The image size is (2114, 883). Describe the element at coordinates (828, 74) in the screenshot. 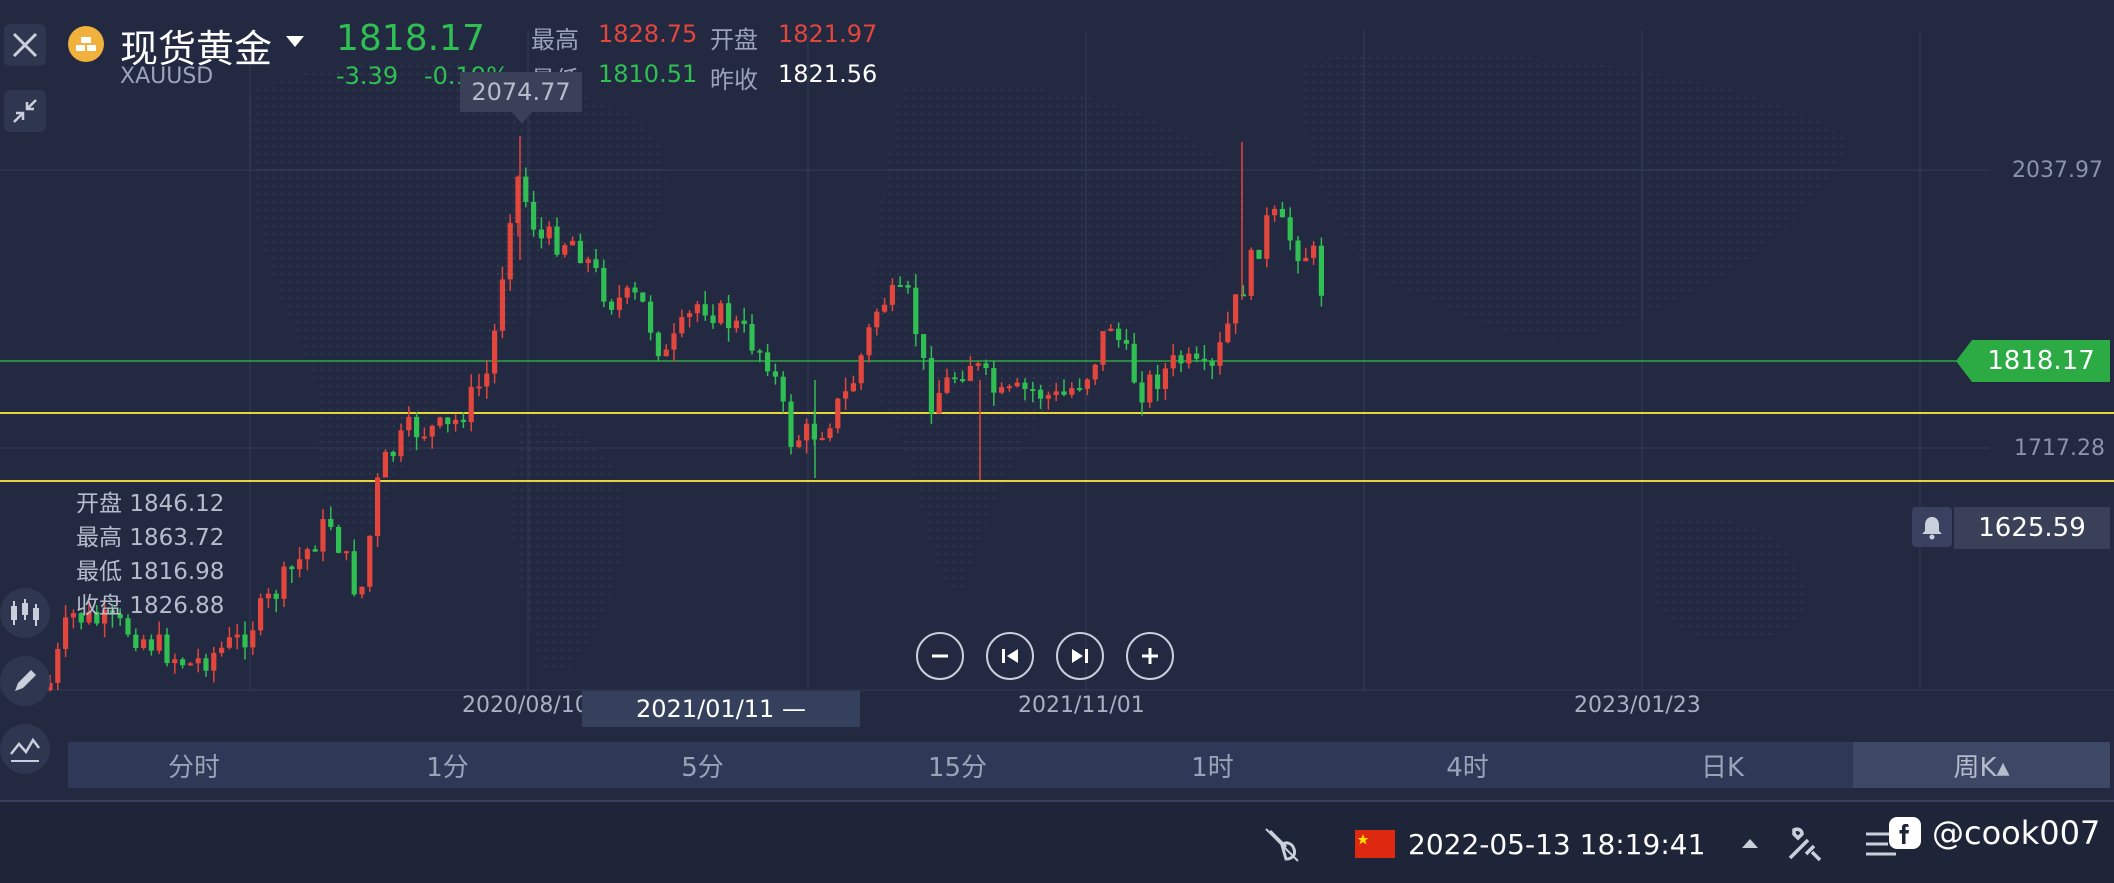

I see `prev-close-value: 1821.56` at that location.